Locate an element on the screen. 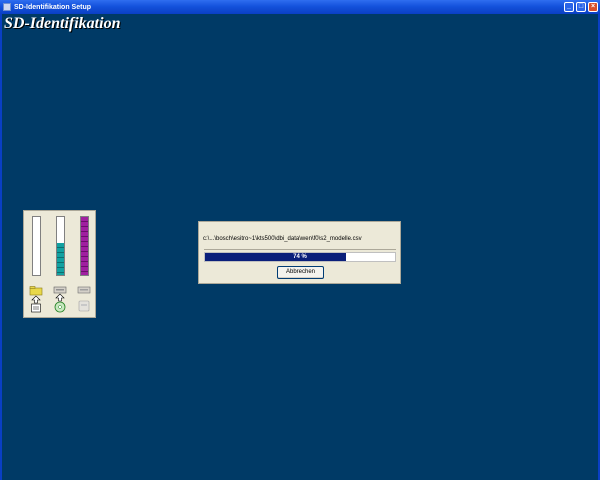 This screenshot has width=600, height=480. drive-icon is located at coordinates (84, 299).